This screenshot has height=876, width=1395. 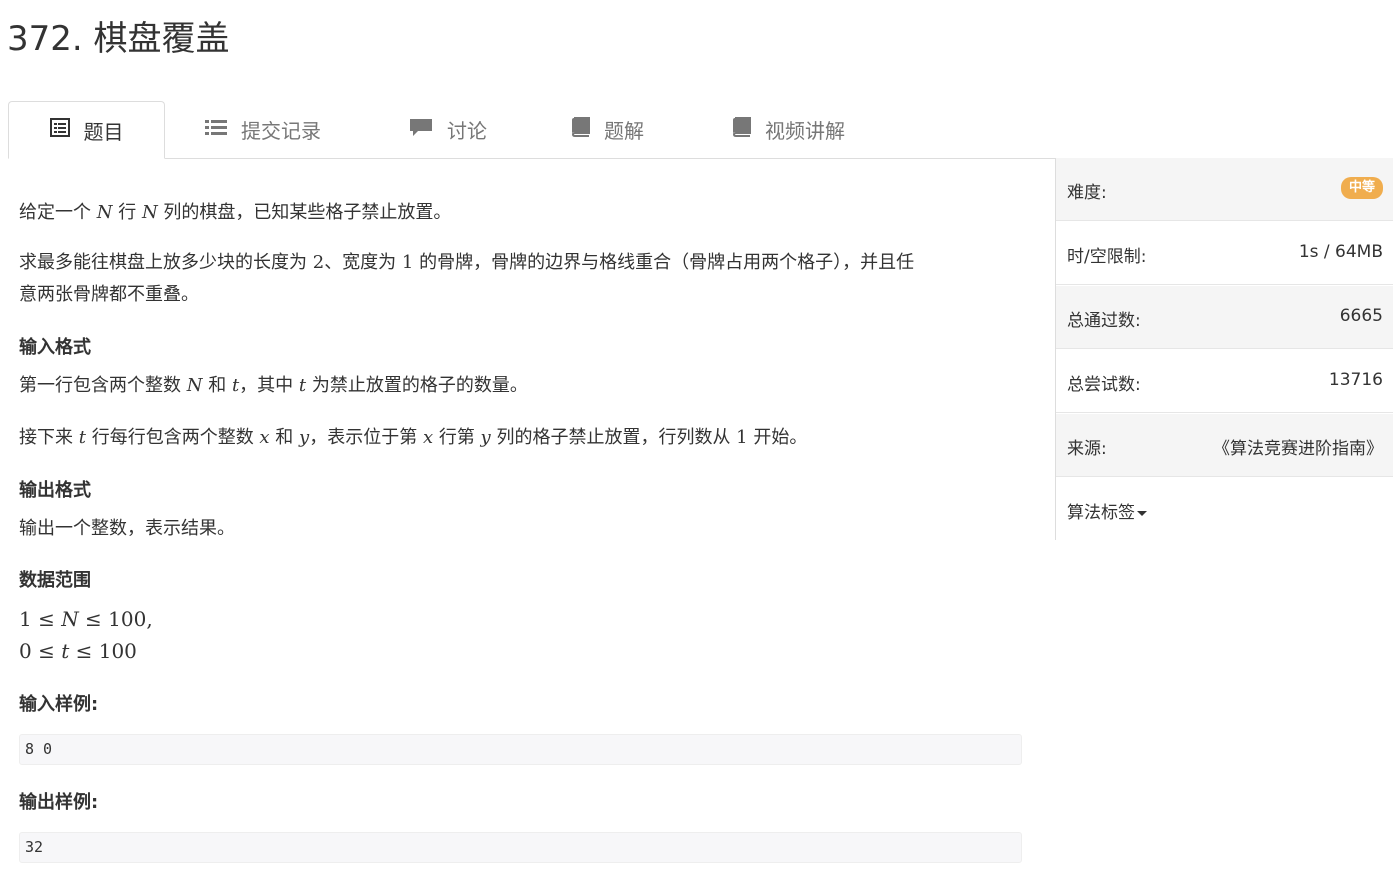 What do you see at coordinates (59, 802) in the screenshot?
I see `sample-output-heading: 输出样例:` at bounding box center [59, 802].